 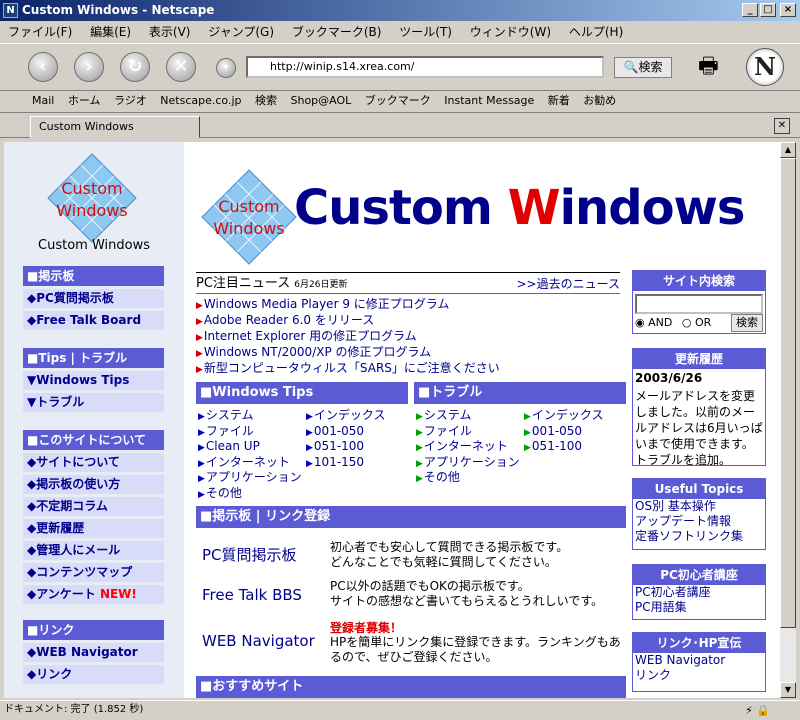 What do you see at coordinates (135, 67) in the screenshot?
I see `reload-button: ↻` at bounding box center [135, 67].